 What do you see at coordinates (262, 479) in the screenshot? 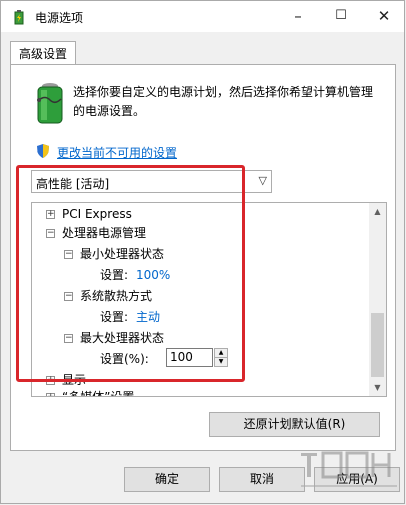
I see `cancel-button: 取消` at bounding box center [262, 479].